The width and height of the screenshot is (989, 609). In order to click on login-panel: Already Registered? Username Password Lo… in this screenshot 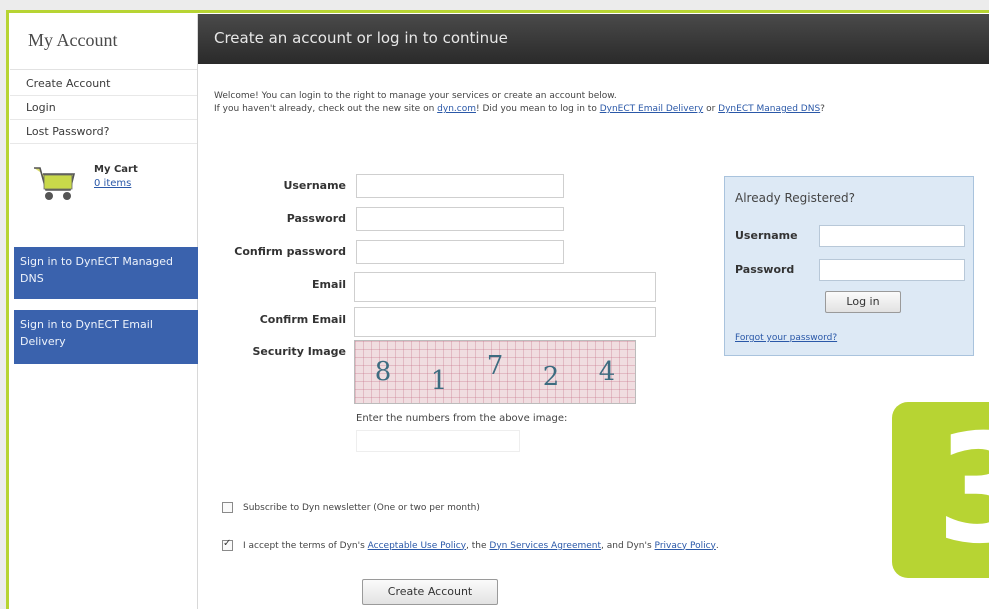, I will do `click(849, 266)`.